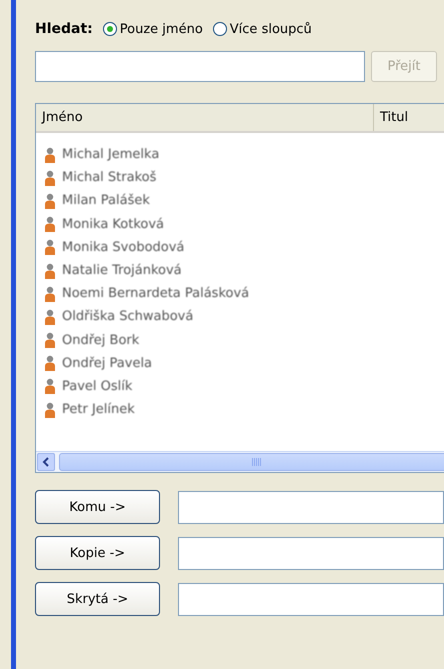  I want to click on horizontal-scrollbar, so click(240, 461).